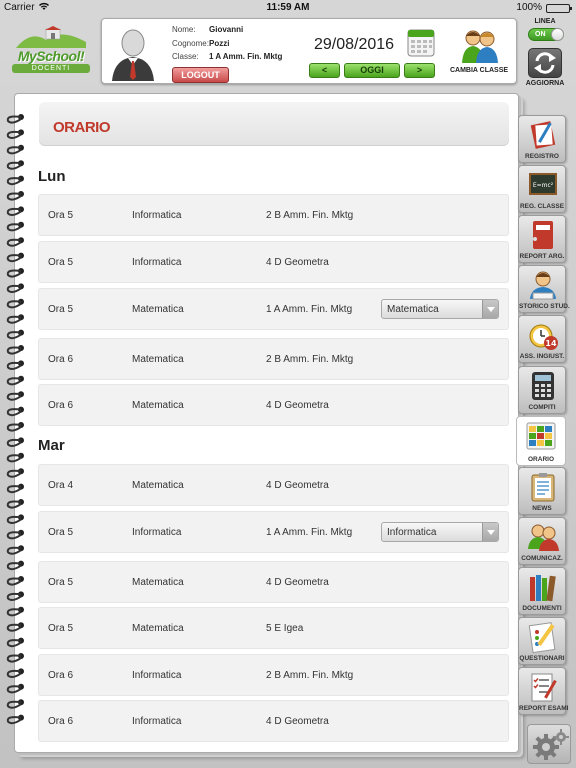 This screenshot has height=768, width=576. Describe the element at coordinates (490, 532) in the screenshot. I see `chevron-down-icon` at that location.